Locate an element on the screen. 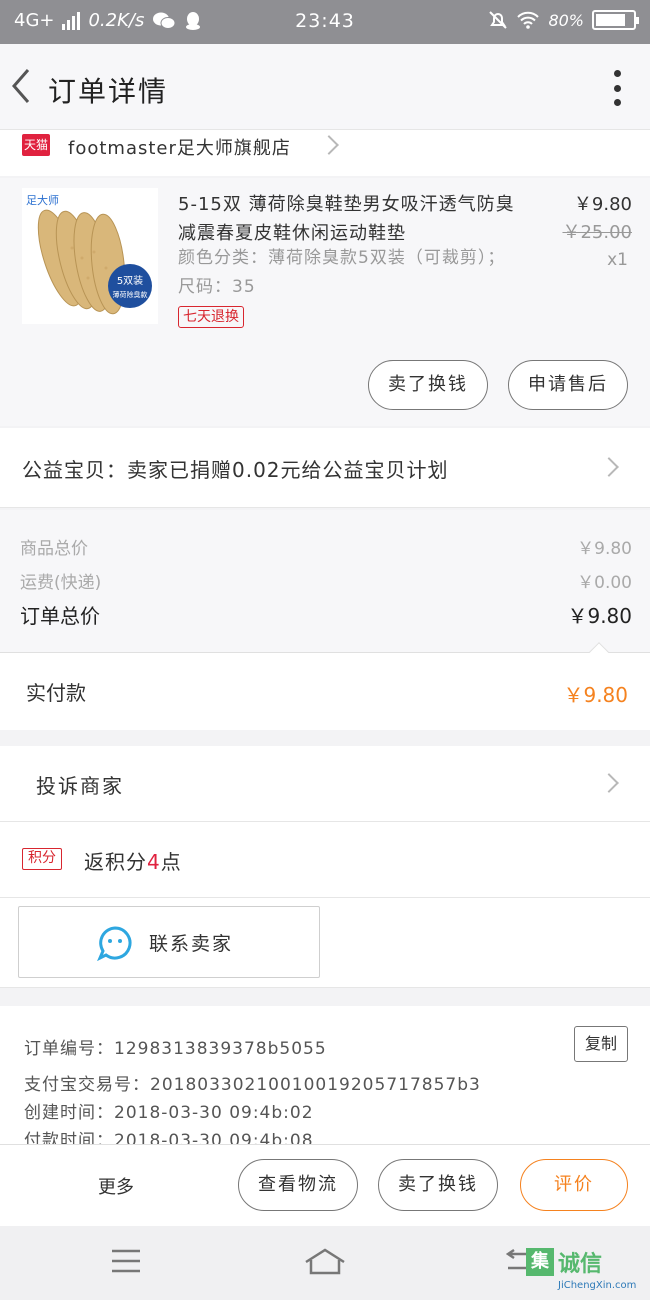  payment-time: 付款时间：2018-03-30 09:4b:08 is located at coordinates (169, 1137).